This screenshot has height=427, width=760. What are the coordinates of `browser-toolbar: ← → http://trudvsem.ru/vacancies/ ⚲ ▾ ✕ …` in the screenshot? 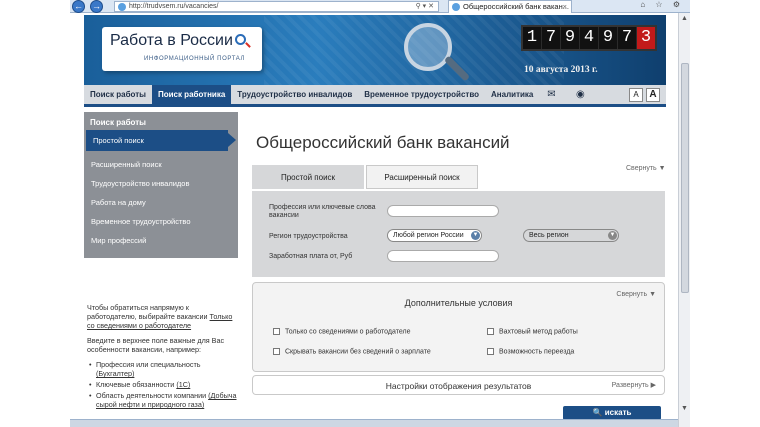 It's located at (380, 6).